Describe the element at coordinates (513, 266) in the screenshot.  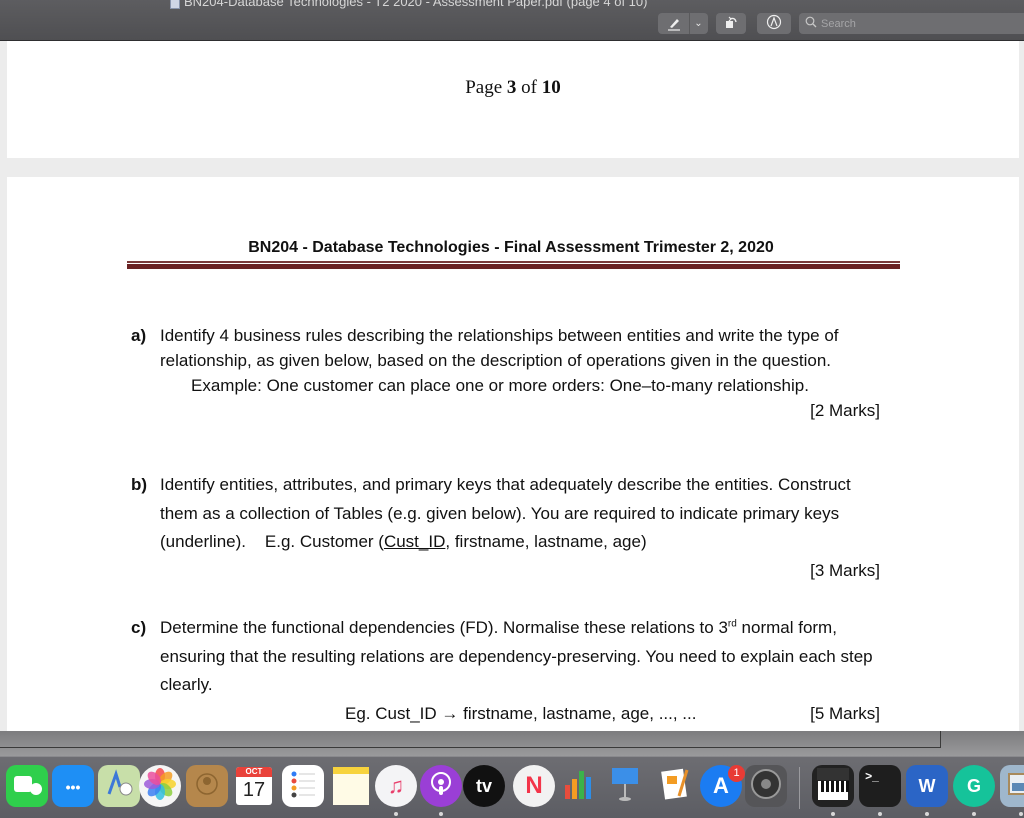
I see `header-rule-thick` at that location.